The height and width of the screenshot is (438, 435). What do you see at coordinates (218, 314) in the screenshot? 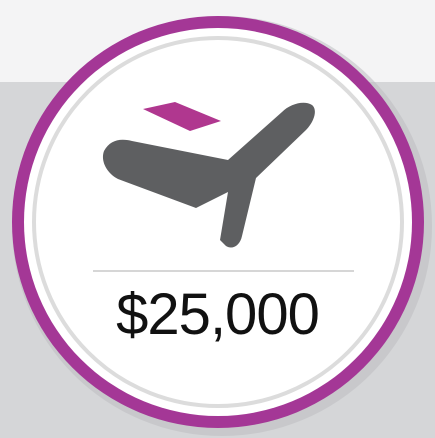
I see `amount-label: $25,000` at bounding box center [218, 314].